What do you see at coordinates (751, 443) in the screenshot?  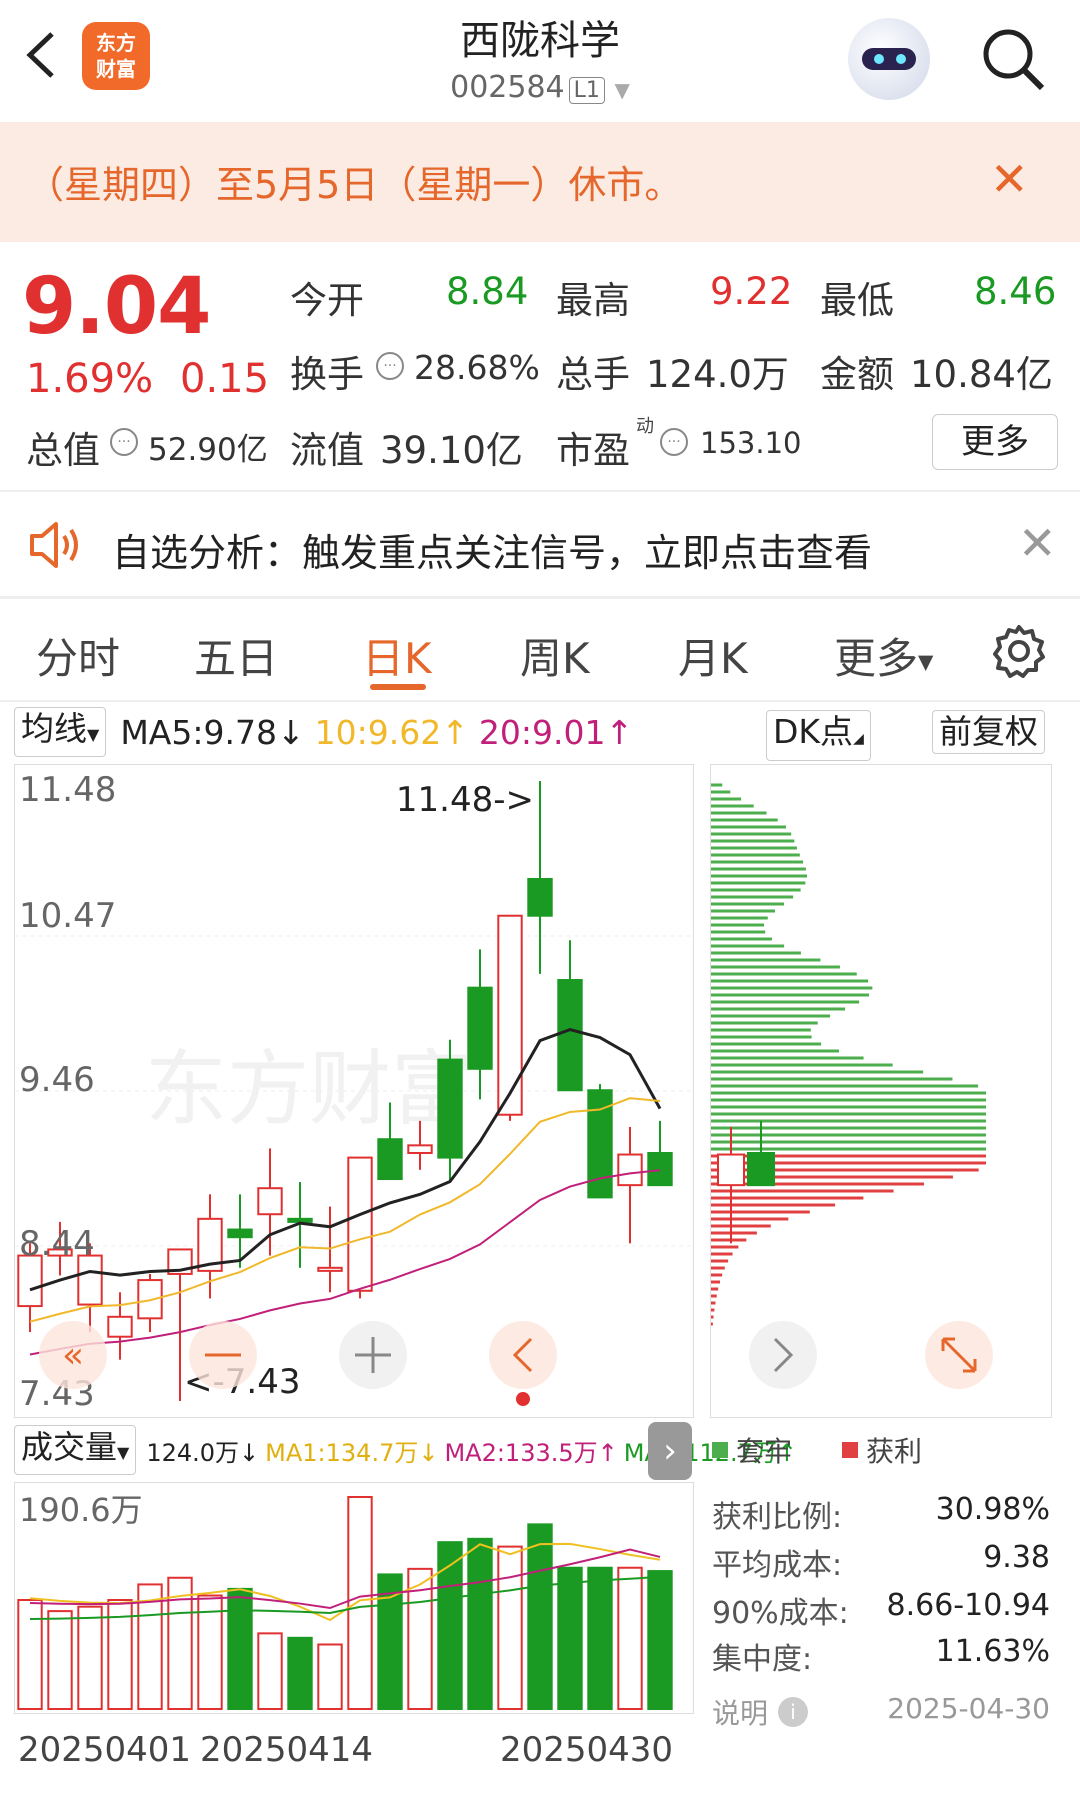 I see `pe-value: 153.10` at bounding box center [751, 443].